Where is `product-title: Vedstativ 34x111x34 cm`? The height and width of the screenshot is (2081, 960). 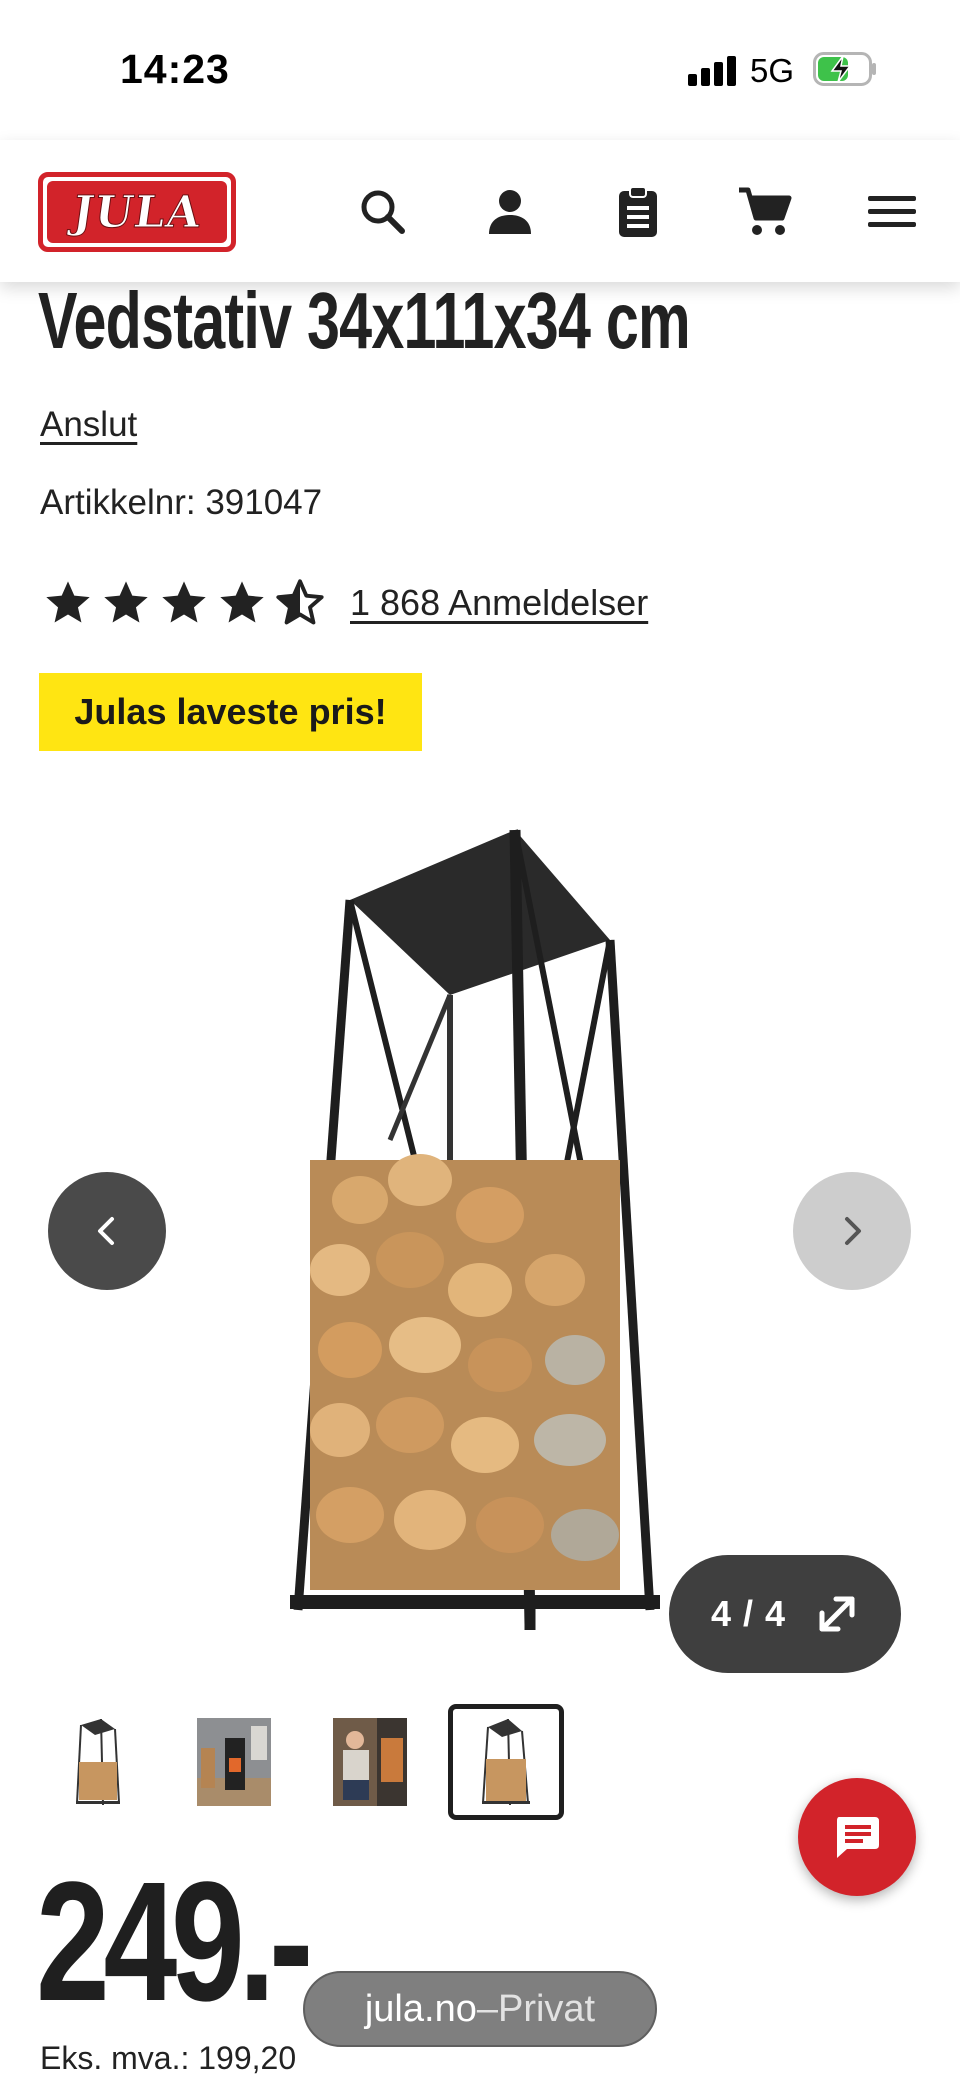 product-title: Vedstativ 34x111x34 cm is located at coordinates (364, 320).